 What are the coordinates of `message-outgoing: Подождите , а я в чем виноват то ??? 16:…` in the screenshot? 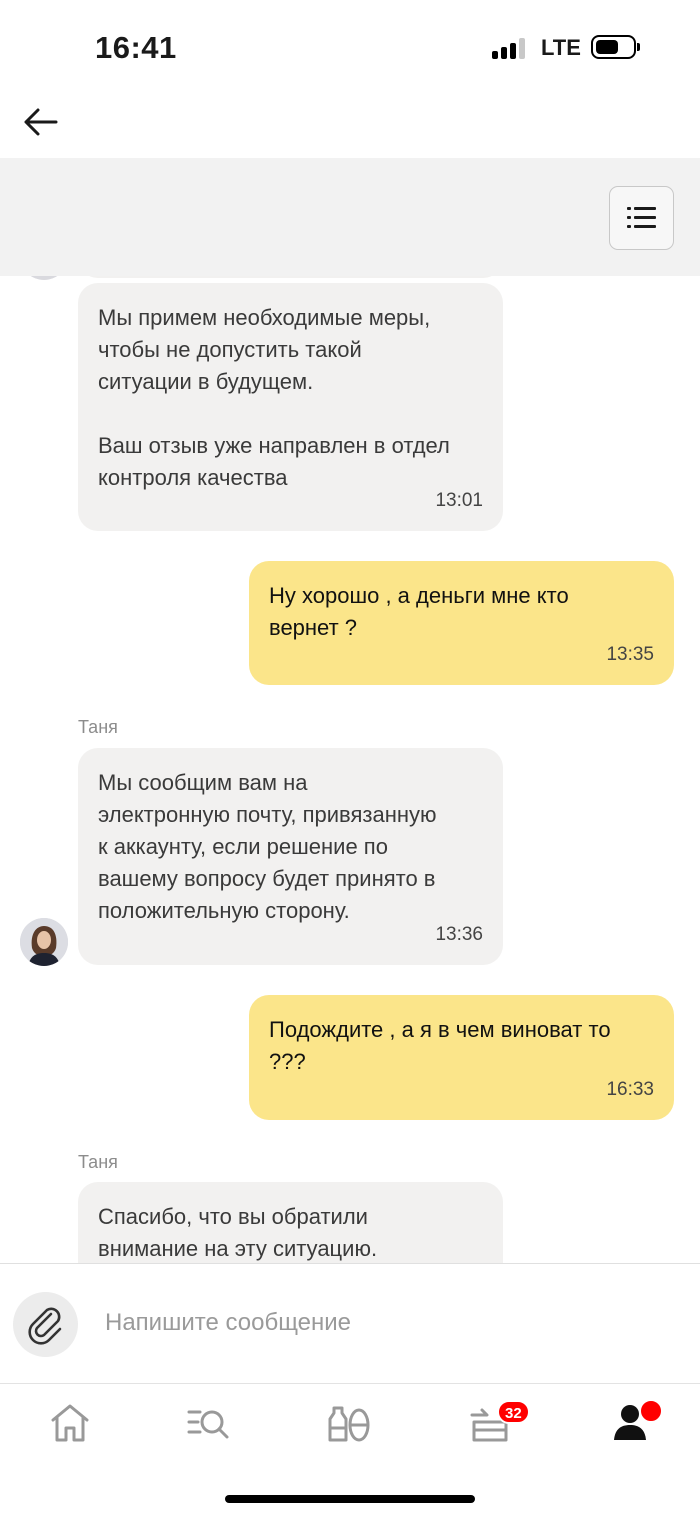 It's located at (461, 1057).